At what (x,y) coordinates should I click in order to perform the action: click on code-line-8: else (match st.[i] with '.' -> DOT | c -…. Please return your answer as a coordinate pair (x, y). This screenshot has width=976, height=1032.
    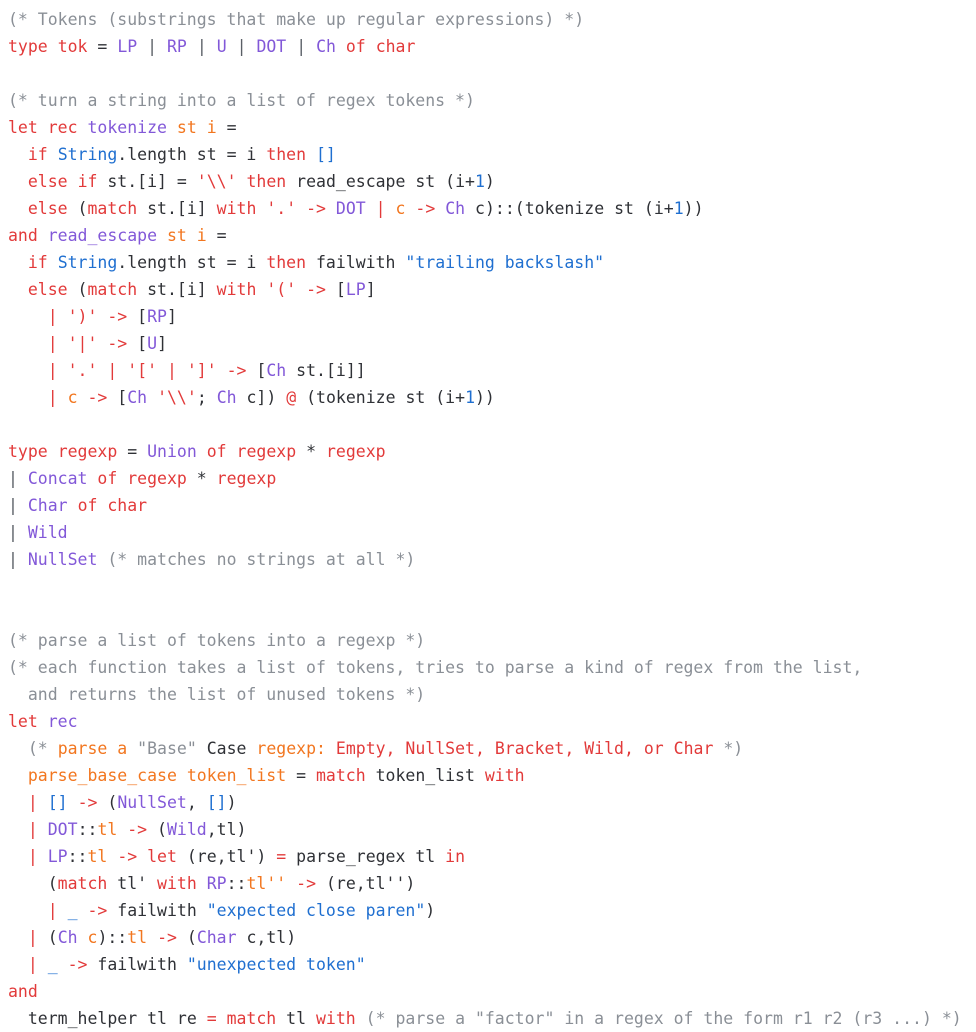
    Looking at the image, I should click on (492, 208).